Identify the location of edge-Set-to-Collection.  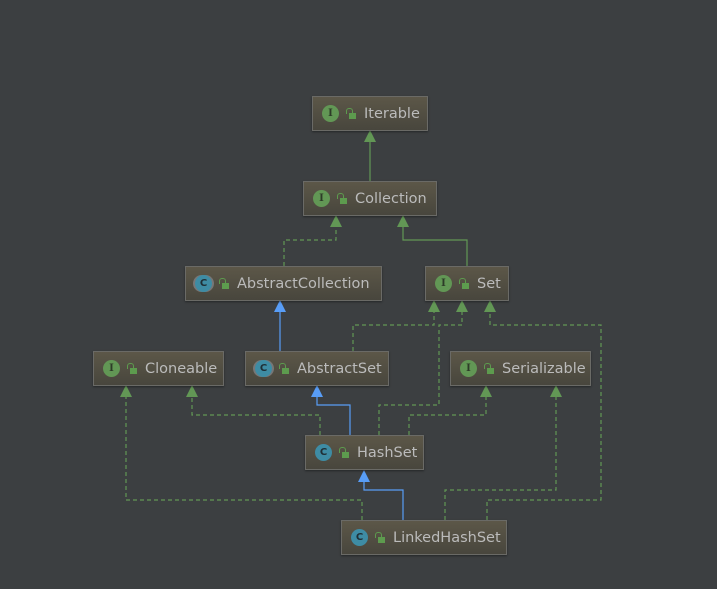
(432, 240).